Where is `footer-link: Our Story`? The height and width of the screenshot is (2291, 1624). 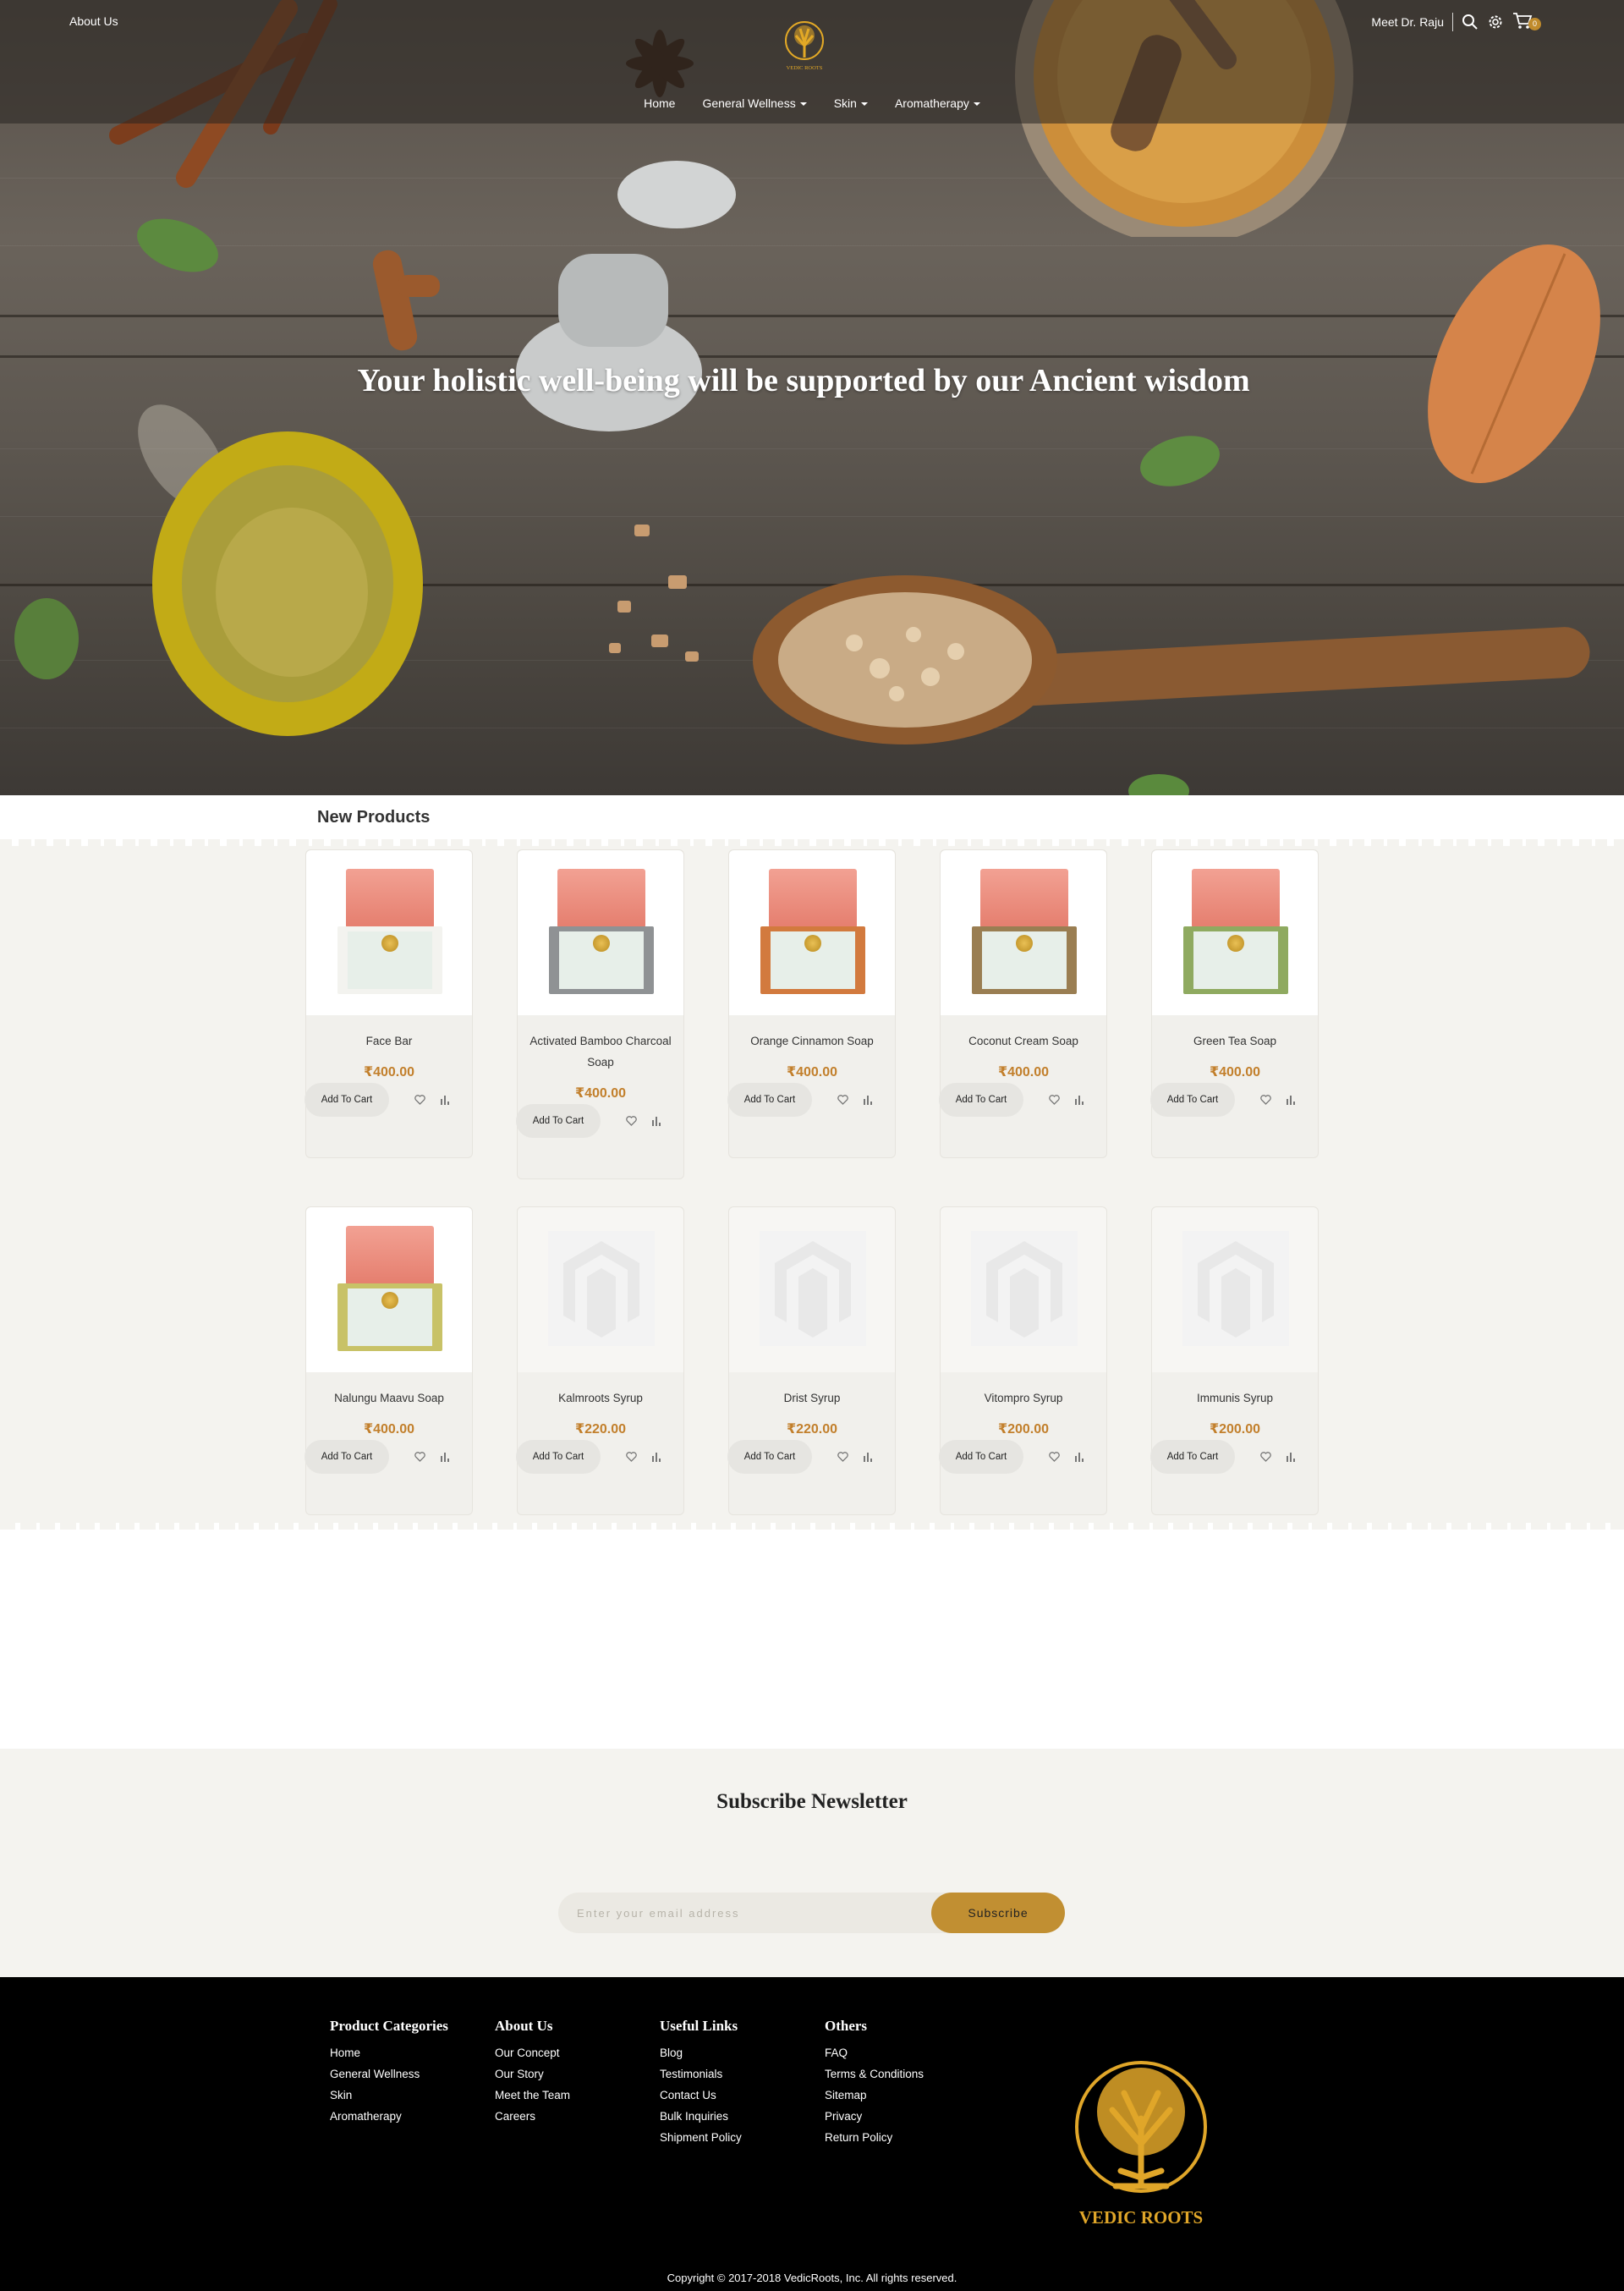 footer-link: Our Story is located at coordinates (532, 2074).